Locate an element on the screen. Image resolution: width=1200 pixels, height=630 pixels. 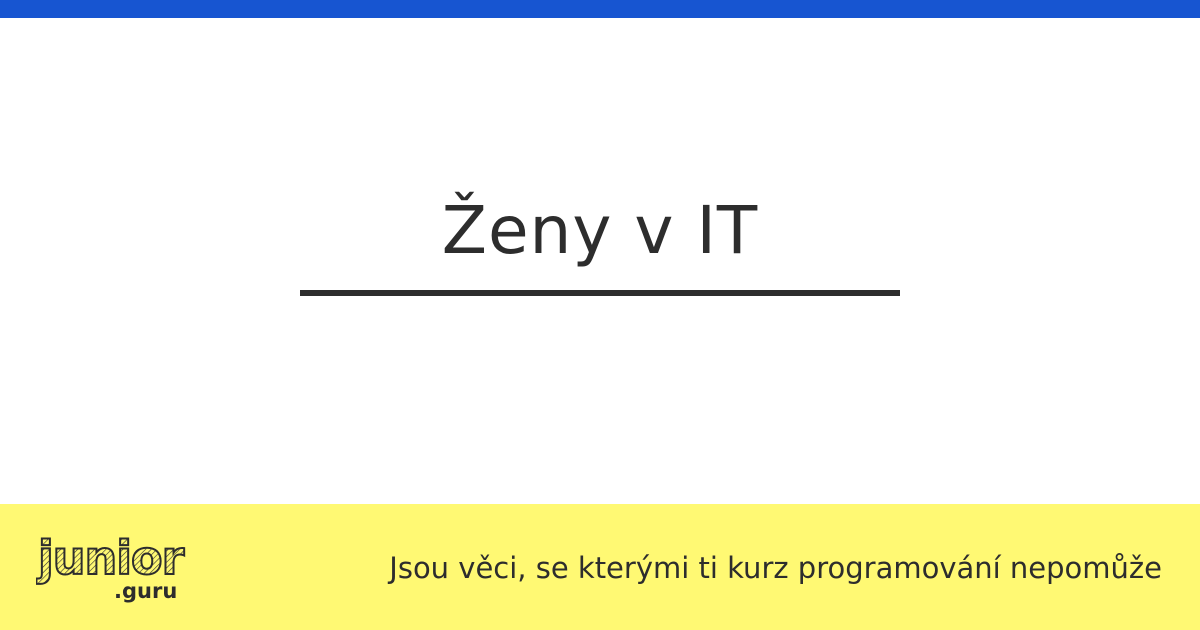
top-accent-bar is located at coordinates (600, 9).